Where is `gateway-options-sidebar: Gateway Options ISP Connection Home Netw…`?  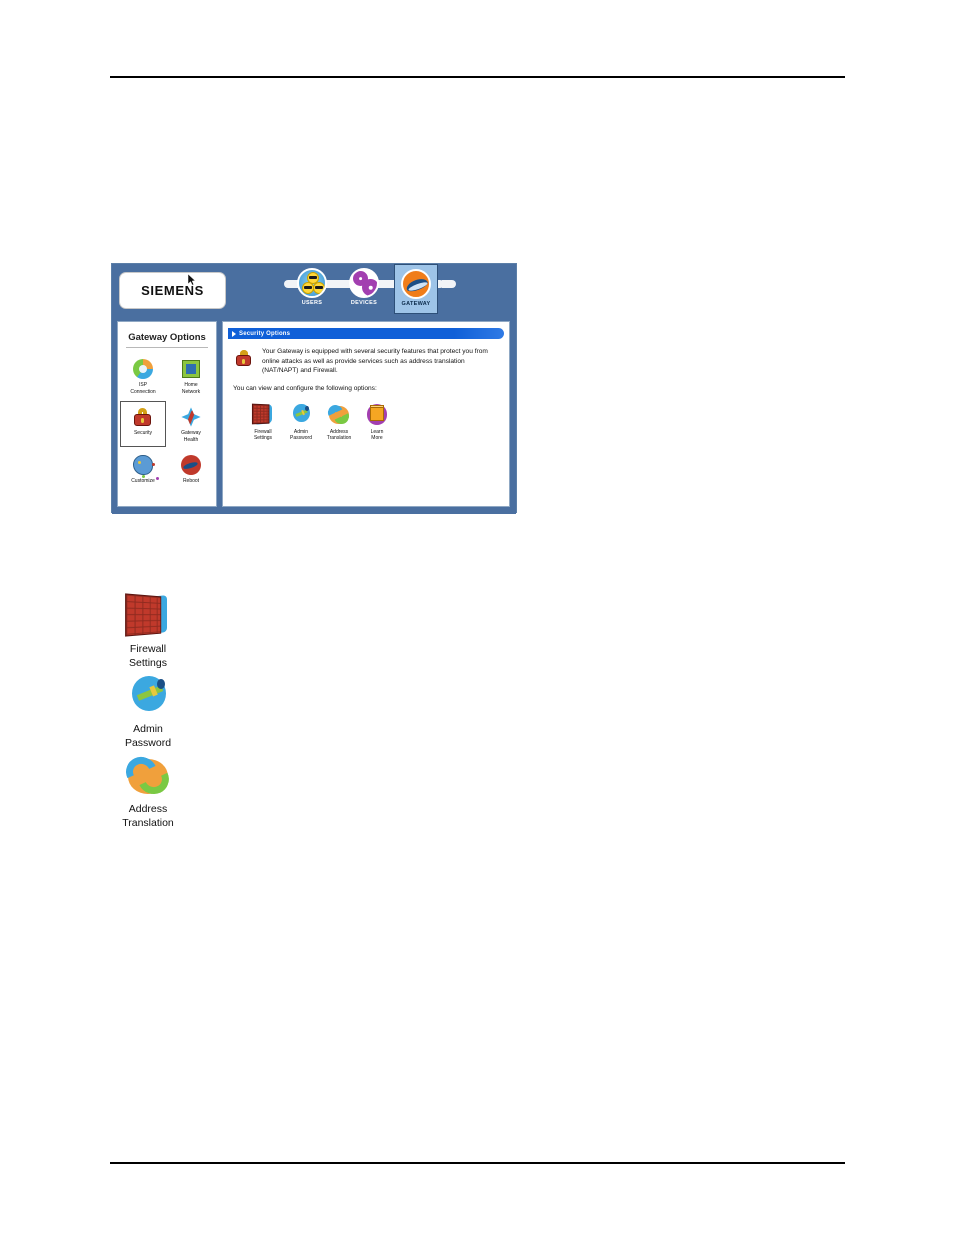
gateway-options-sidebar: Gateway Options ISP Connection Home Netw… is located at coordinates (167, 414).